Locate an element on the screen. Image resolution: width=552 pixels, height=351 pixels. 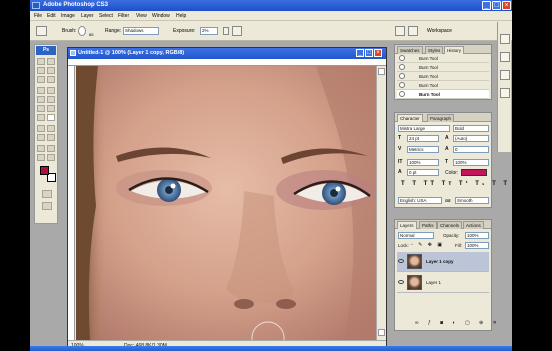
go-to-bridge-icon is located at coordinates (400, 31).